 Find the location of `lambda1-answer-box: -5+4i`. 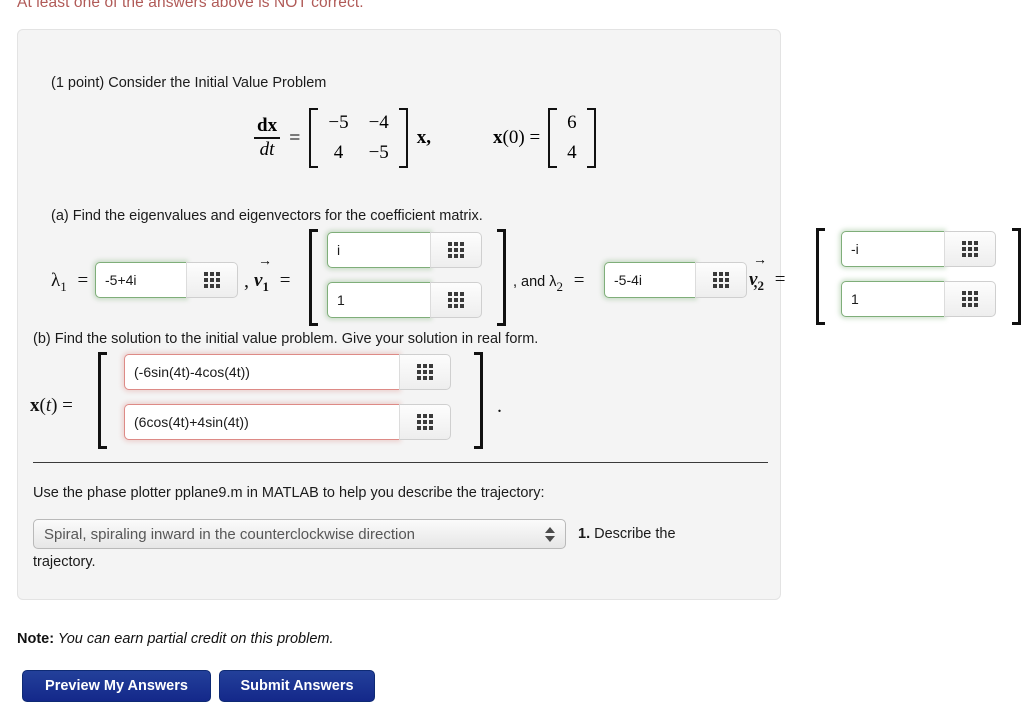

lambda1-answer-box: -5+4i is located at coordinates (166, 280).